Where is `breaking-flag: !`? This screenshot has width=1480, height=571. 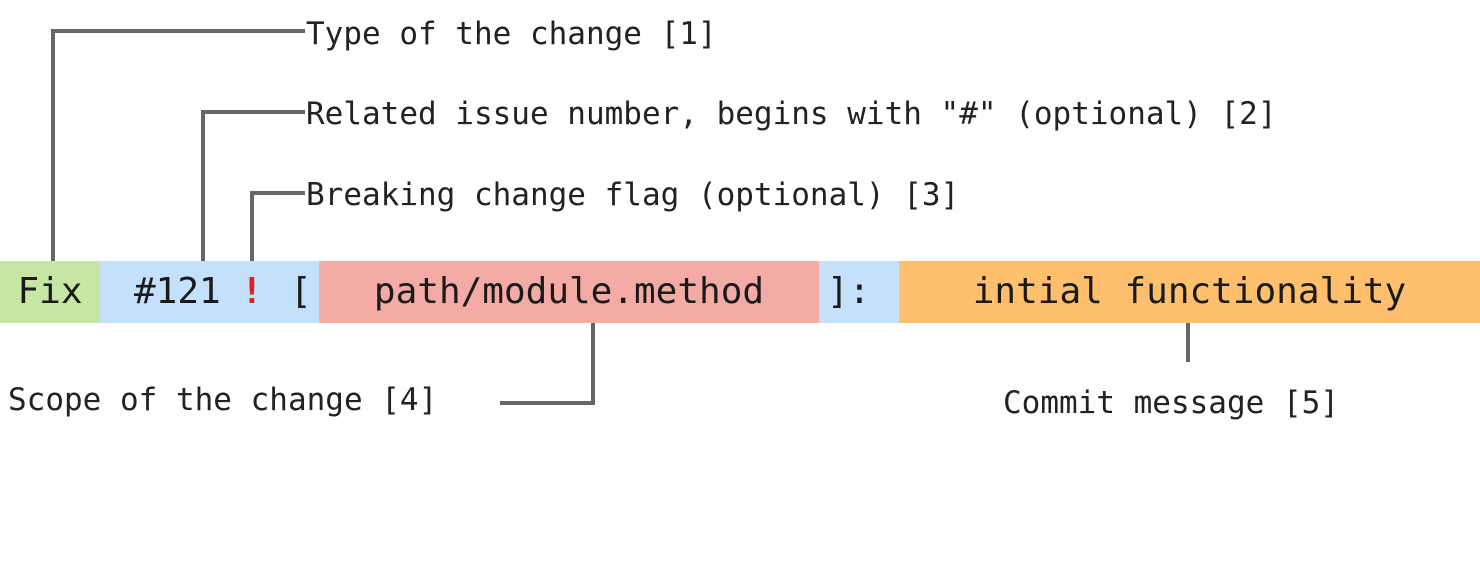 breaking-flag: ! is located at coordinates (252, 291).